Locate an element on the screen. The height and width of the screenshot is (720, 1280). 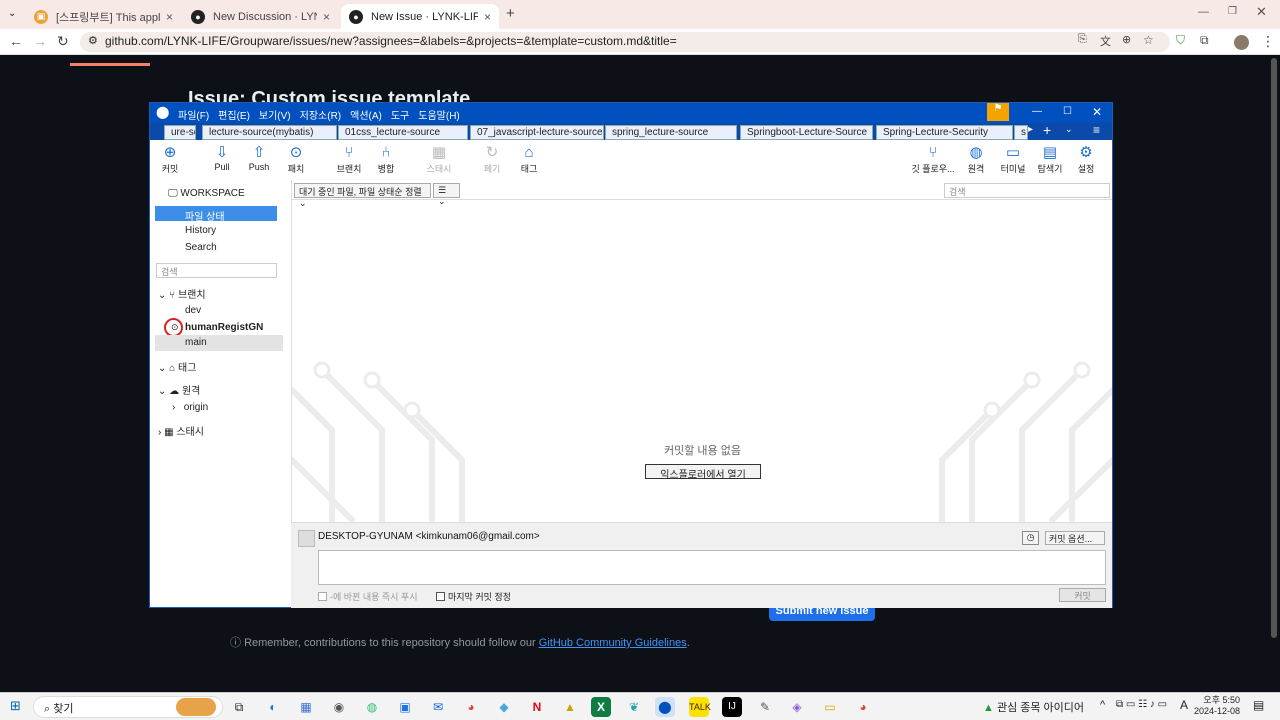
file-explorer-icon: ▭ is located at coordinates (830, 707).